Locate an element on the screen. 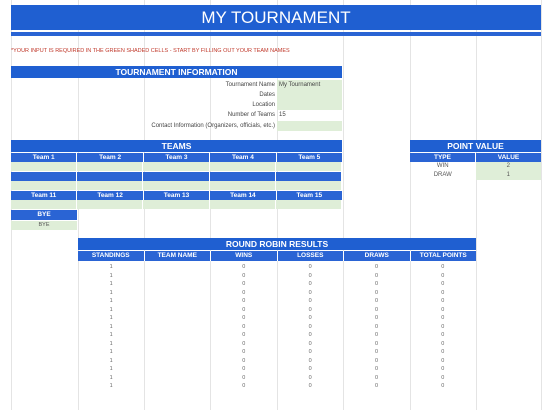  info-label: Dates is located at coordinates (267, 95).